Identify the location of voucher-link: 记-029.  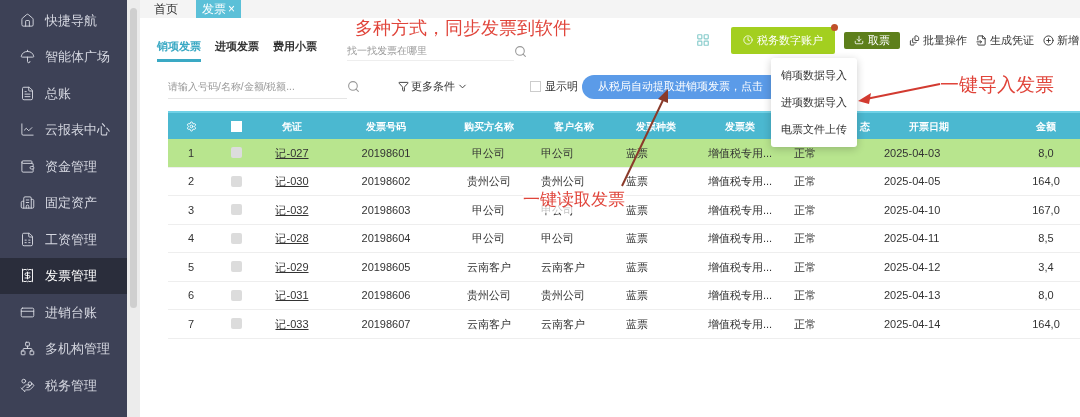
(292, 266).